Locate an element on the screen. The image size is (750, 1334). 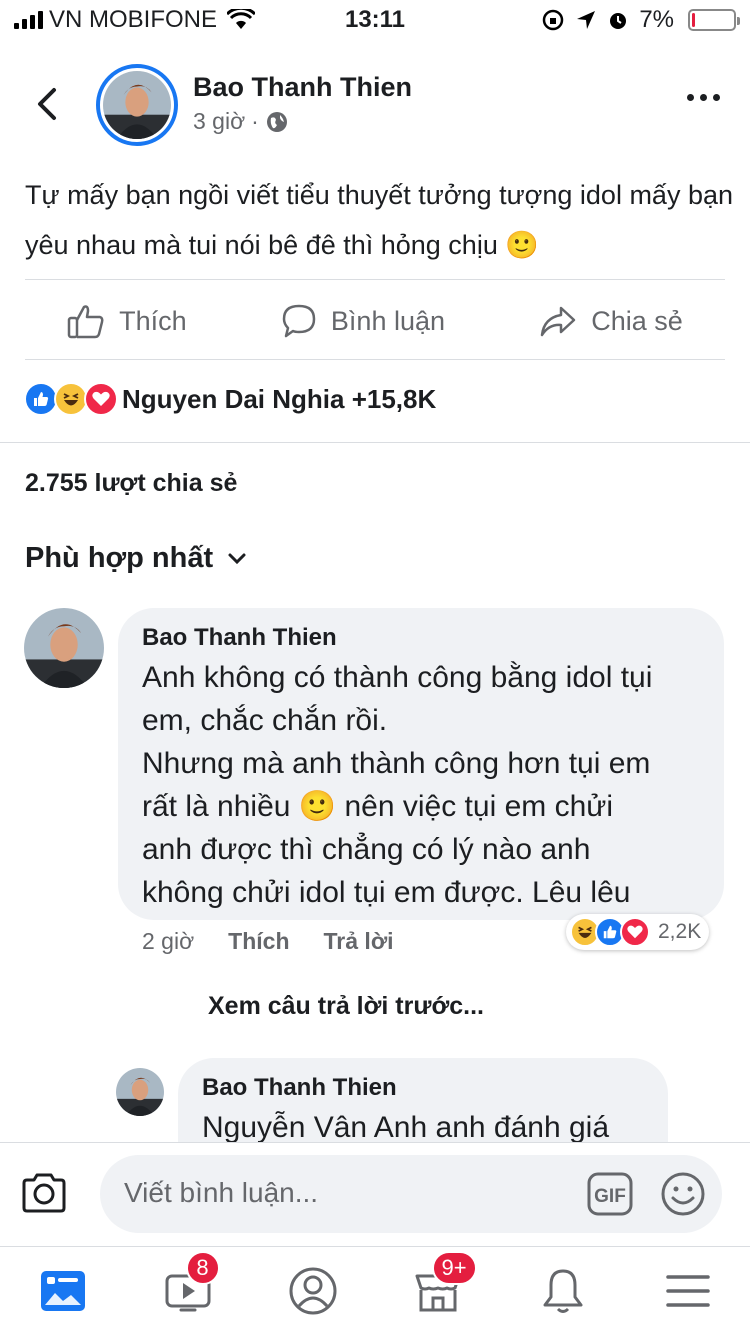
comment-line: em, chắc chắn rồi. is located at coordinates (265, 720).